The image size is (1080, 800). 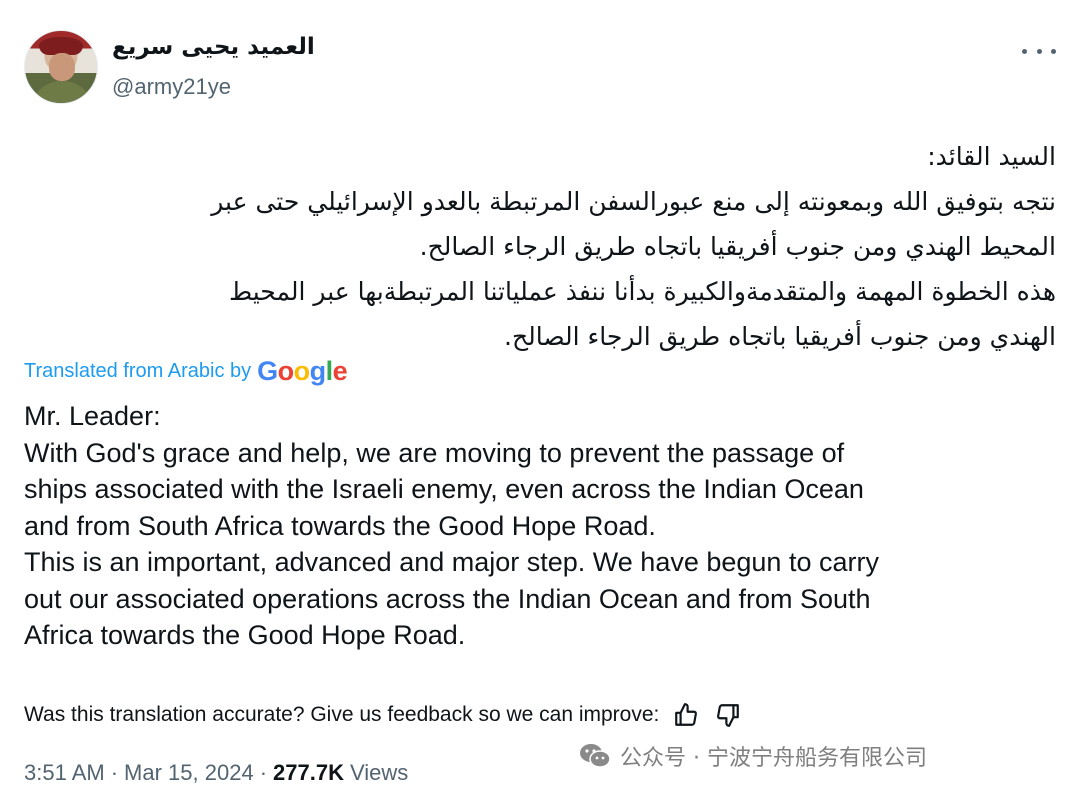 What do you see at coordinates (171, 87) in the screenshot?
I see `handle: @army21ye` at bounding box center [171, 87].